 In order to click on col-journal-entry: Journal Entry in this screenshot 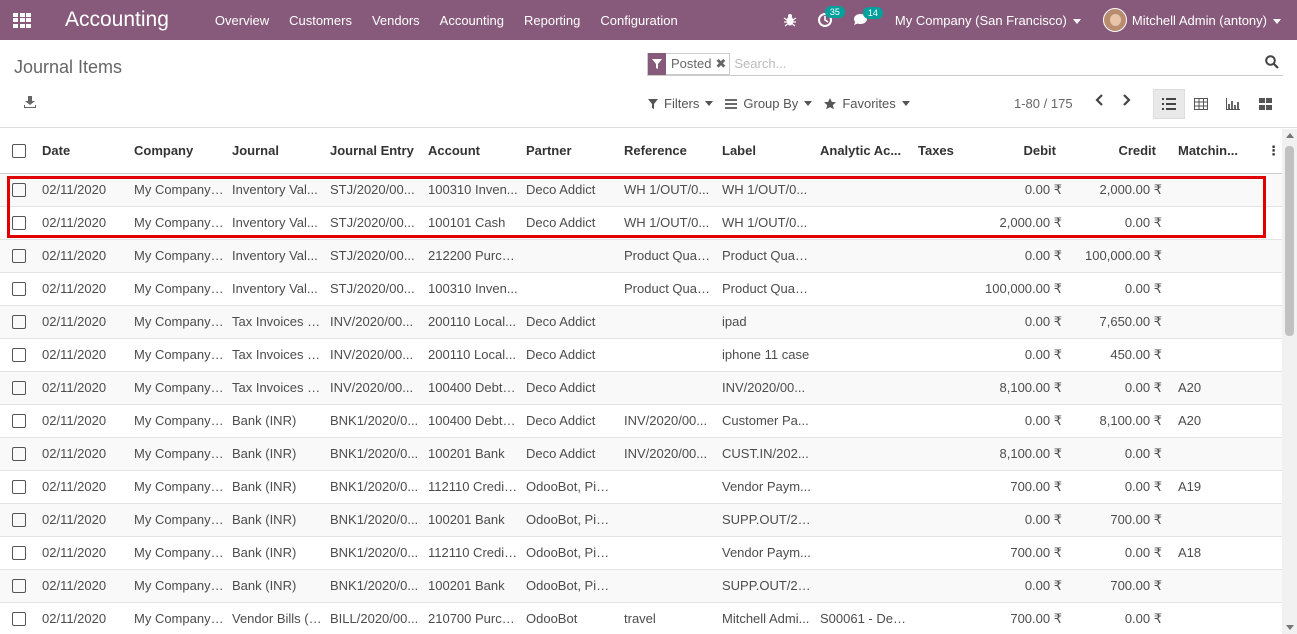, I will do `click(371, 151)`.